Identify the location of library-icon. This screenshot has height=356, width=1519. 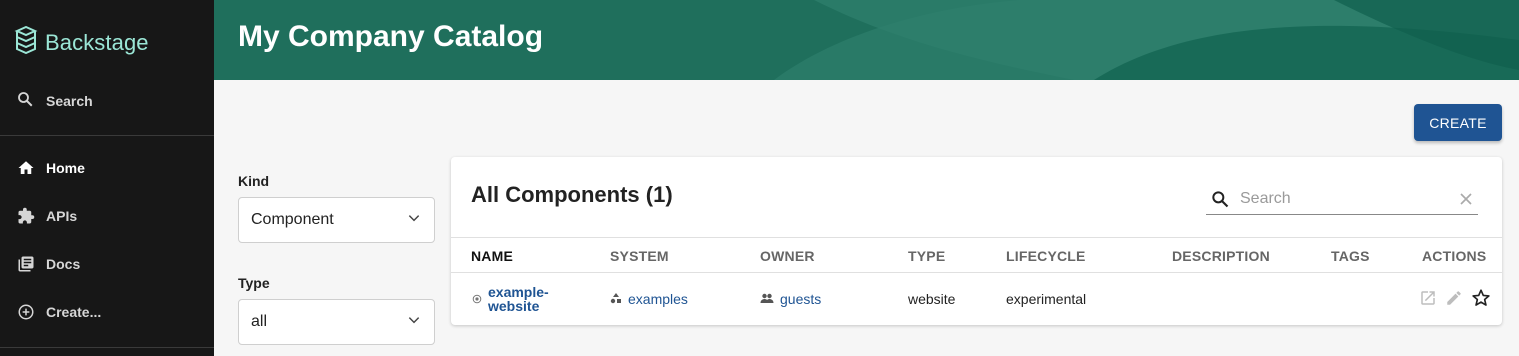
(26, 264).